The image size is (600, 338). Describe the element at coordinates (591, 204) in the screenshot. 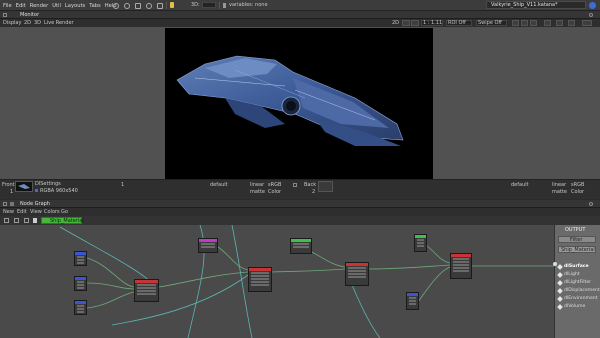

I see `nodegraph-settings-icon` at that location.